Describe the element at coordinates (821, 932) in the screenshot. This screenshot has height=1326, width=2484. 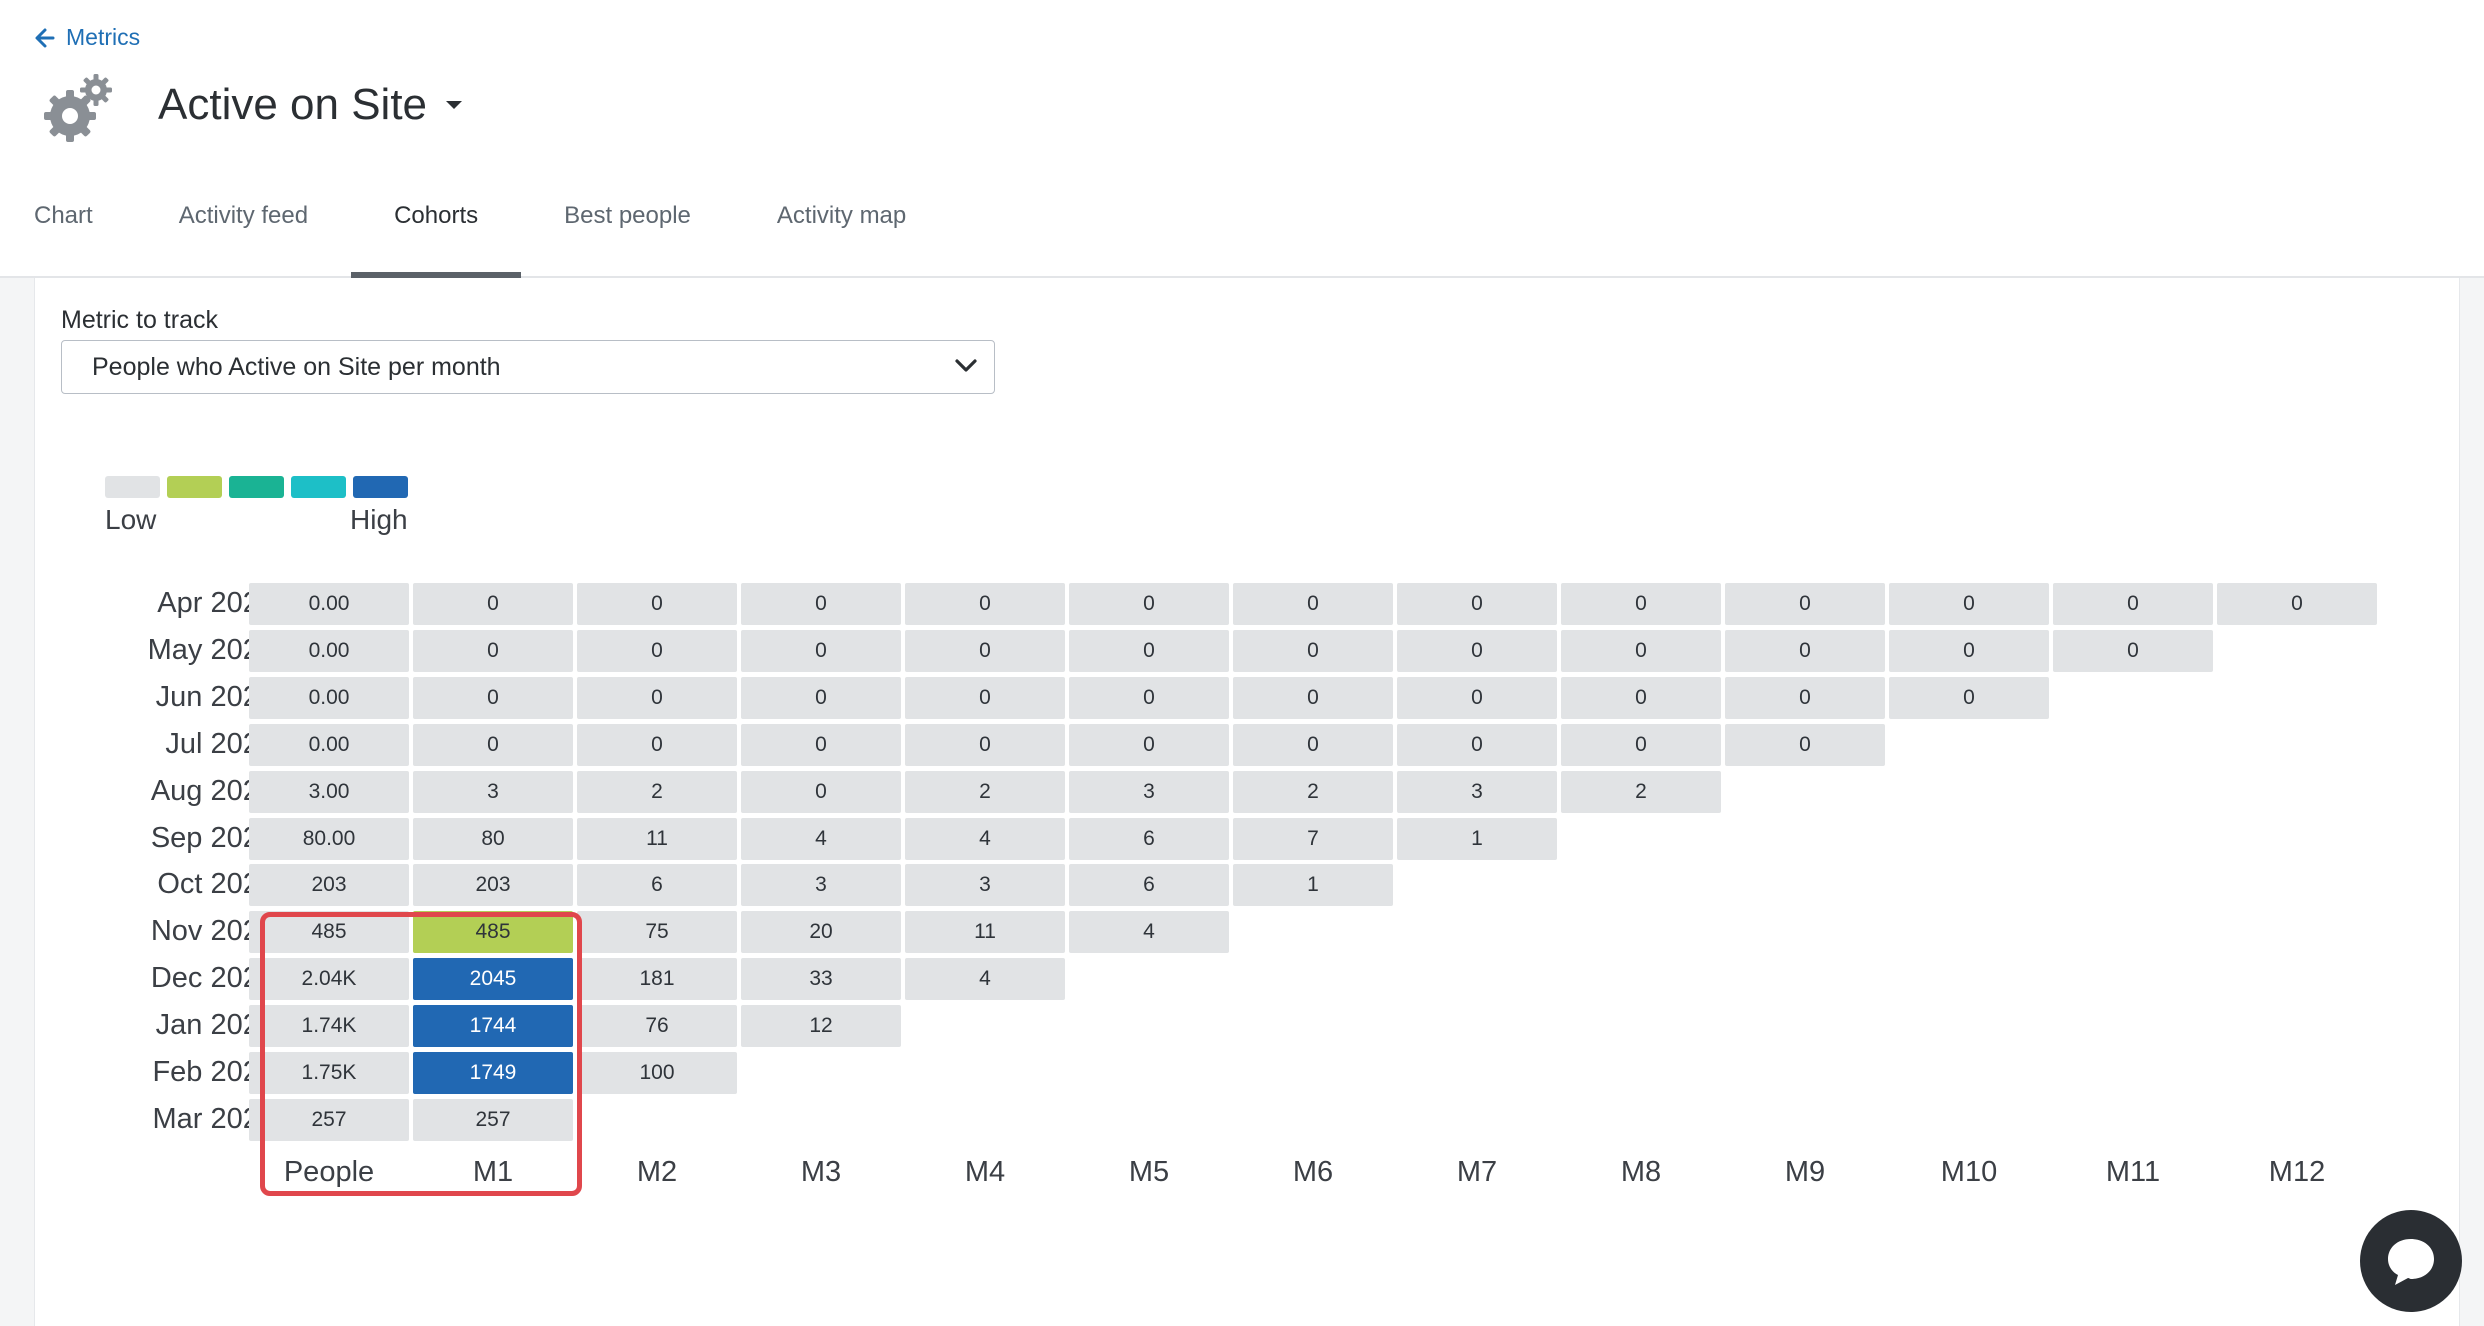
I see `cohort-cell: 20` at that location.